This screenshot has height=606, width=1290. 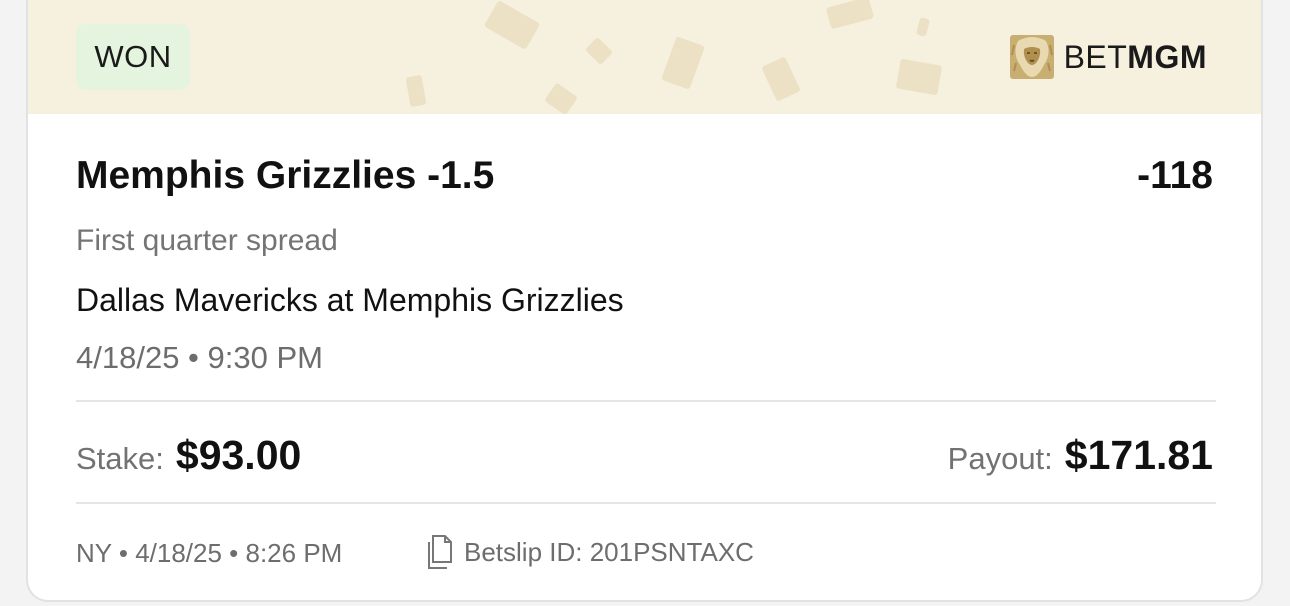 What do you see at coordinates (609, 551) in the screenshot?
I see `betslip-id: Betslip ID: 201PSNTAXC` at bounding box center [609, 551].